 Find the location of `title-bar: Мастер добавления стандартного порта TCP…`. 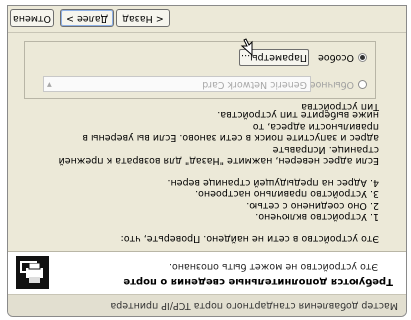

title-bar: Мастер добавления стандартного порта TCP… is located at coordinates (207, 305).